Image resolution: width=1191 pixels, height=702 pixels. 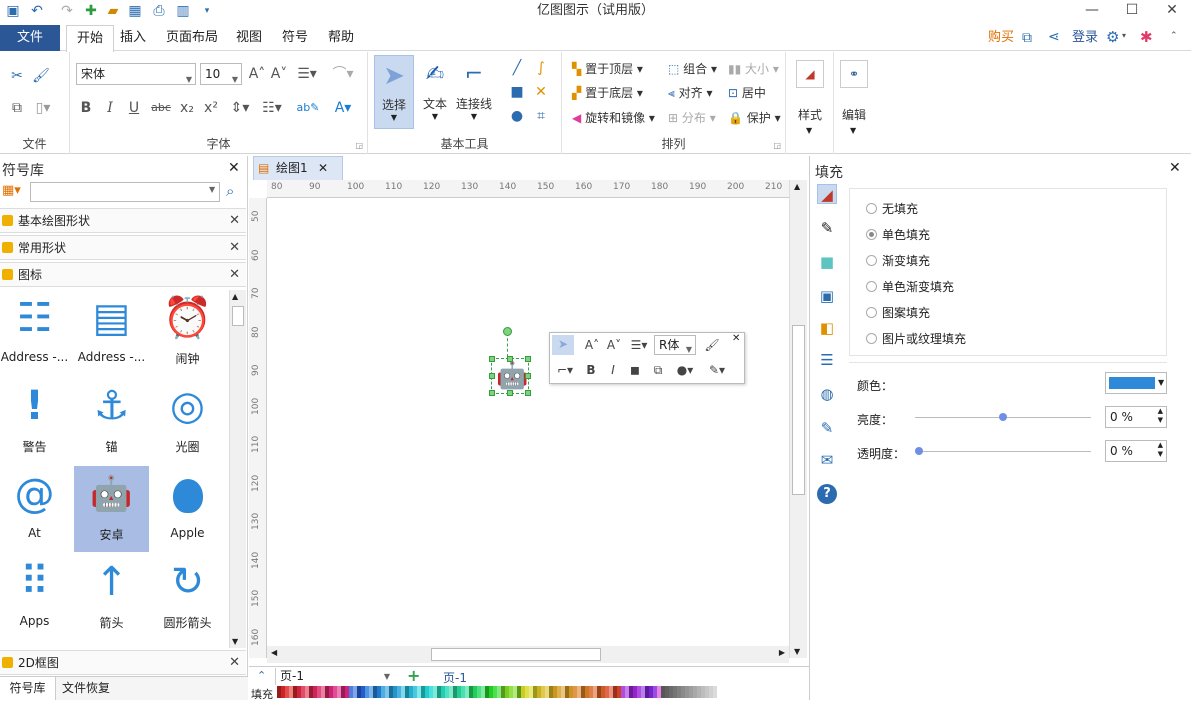 I want to click on line-icon: ✎, so click(x=827, y=228).